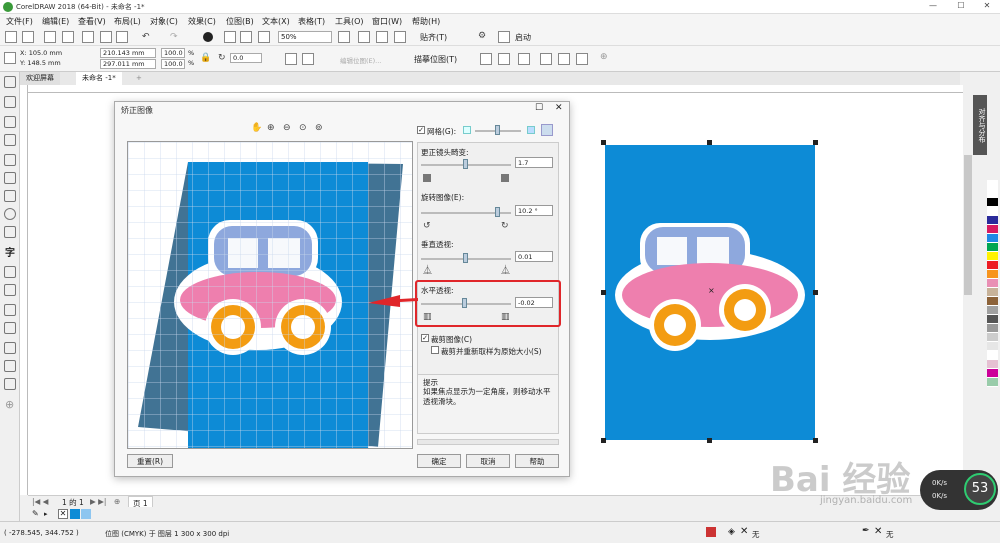 The width and height of the screenshot is (1000, 543). What do you see at coordinates (467, 130) in the screenshot?
I see `grid-color-swatch` at bounding box center [467, 130].